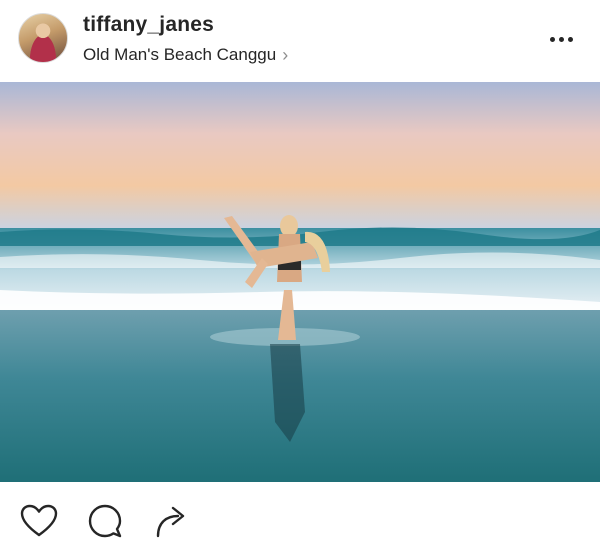 Image resolution: width=600 pixels, height=551 pixels. What do you see at coordinates (300, 41) in the screenshot?
I see `post-header: tiffany_janes Old Man's Beach Canggu ›` at bounding box center [300, 41].